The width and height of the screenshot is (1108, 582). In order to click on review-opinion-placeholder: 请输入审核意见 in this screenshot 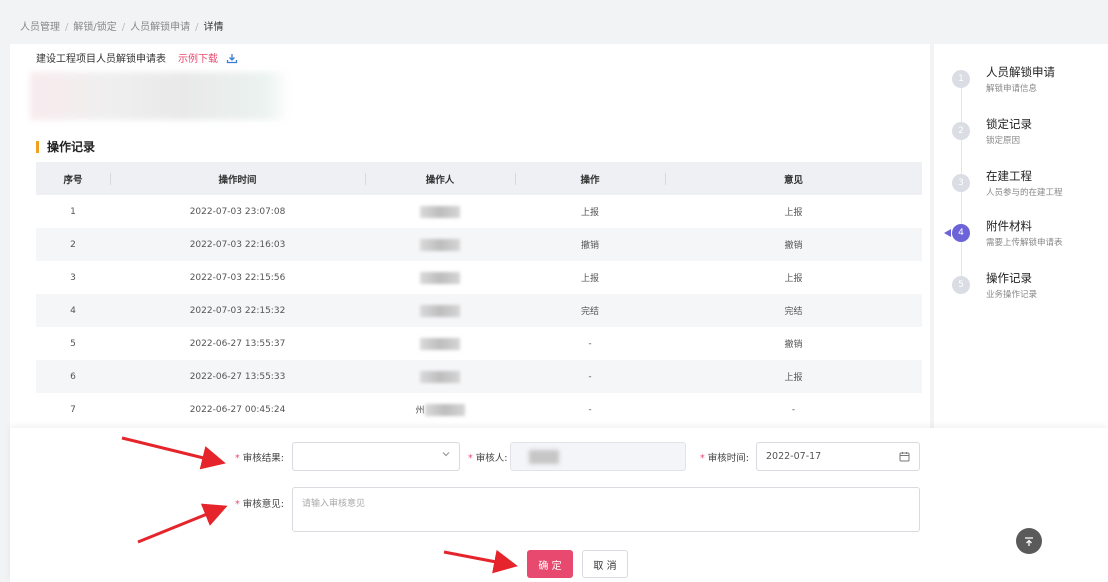, I will do `click(334, 504)`.